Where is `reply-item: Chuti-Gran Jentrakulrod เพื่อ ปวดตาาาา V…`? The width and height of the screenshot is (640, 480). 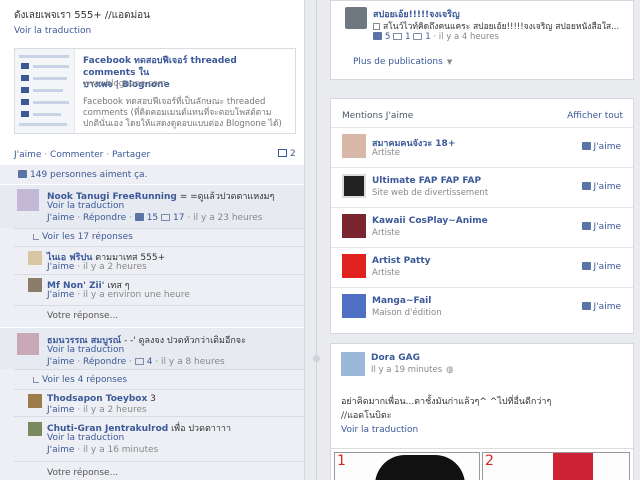 reply-item: Chuti-Gran Jentrakulrod เพื่อ ปวดตาาาา V… is located at coordinates (152, 439).